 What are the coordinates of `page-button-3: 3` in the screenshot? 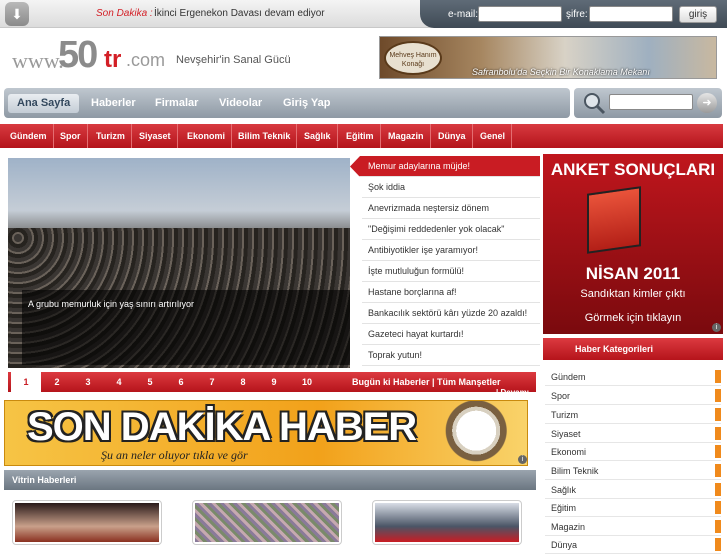 It's located at (88, 382).